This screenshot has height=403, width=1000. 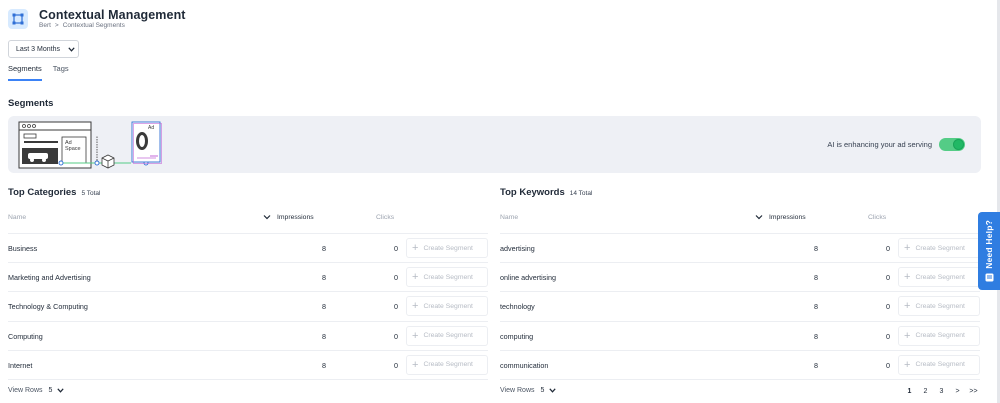 I want to click on tab-tags: Tags, so click(x=61, y=72).